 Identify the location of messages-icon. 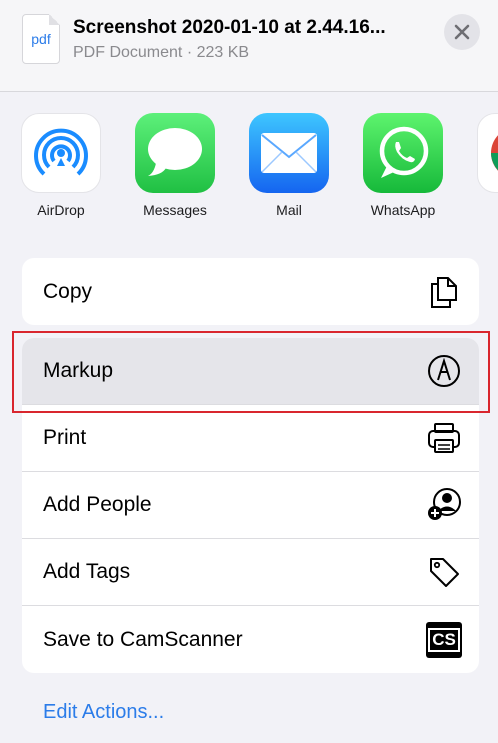
(175, 153).